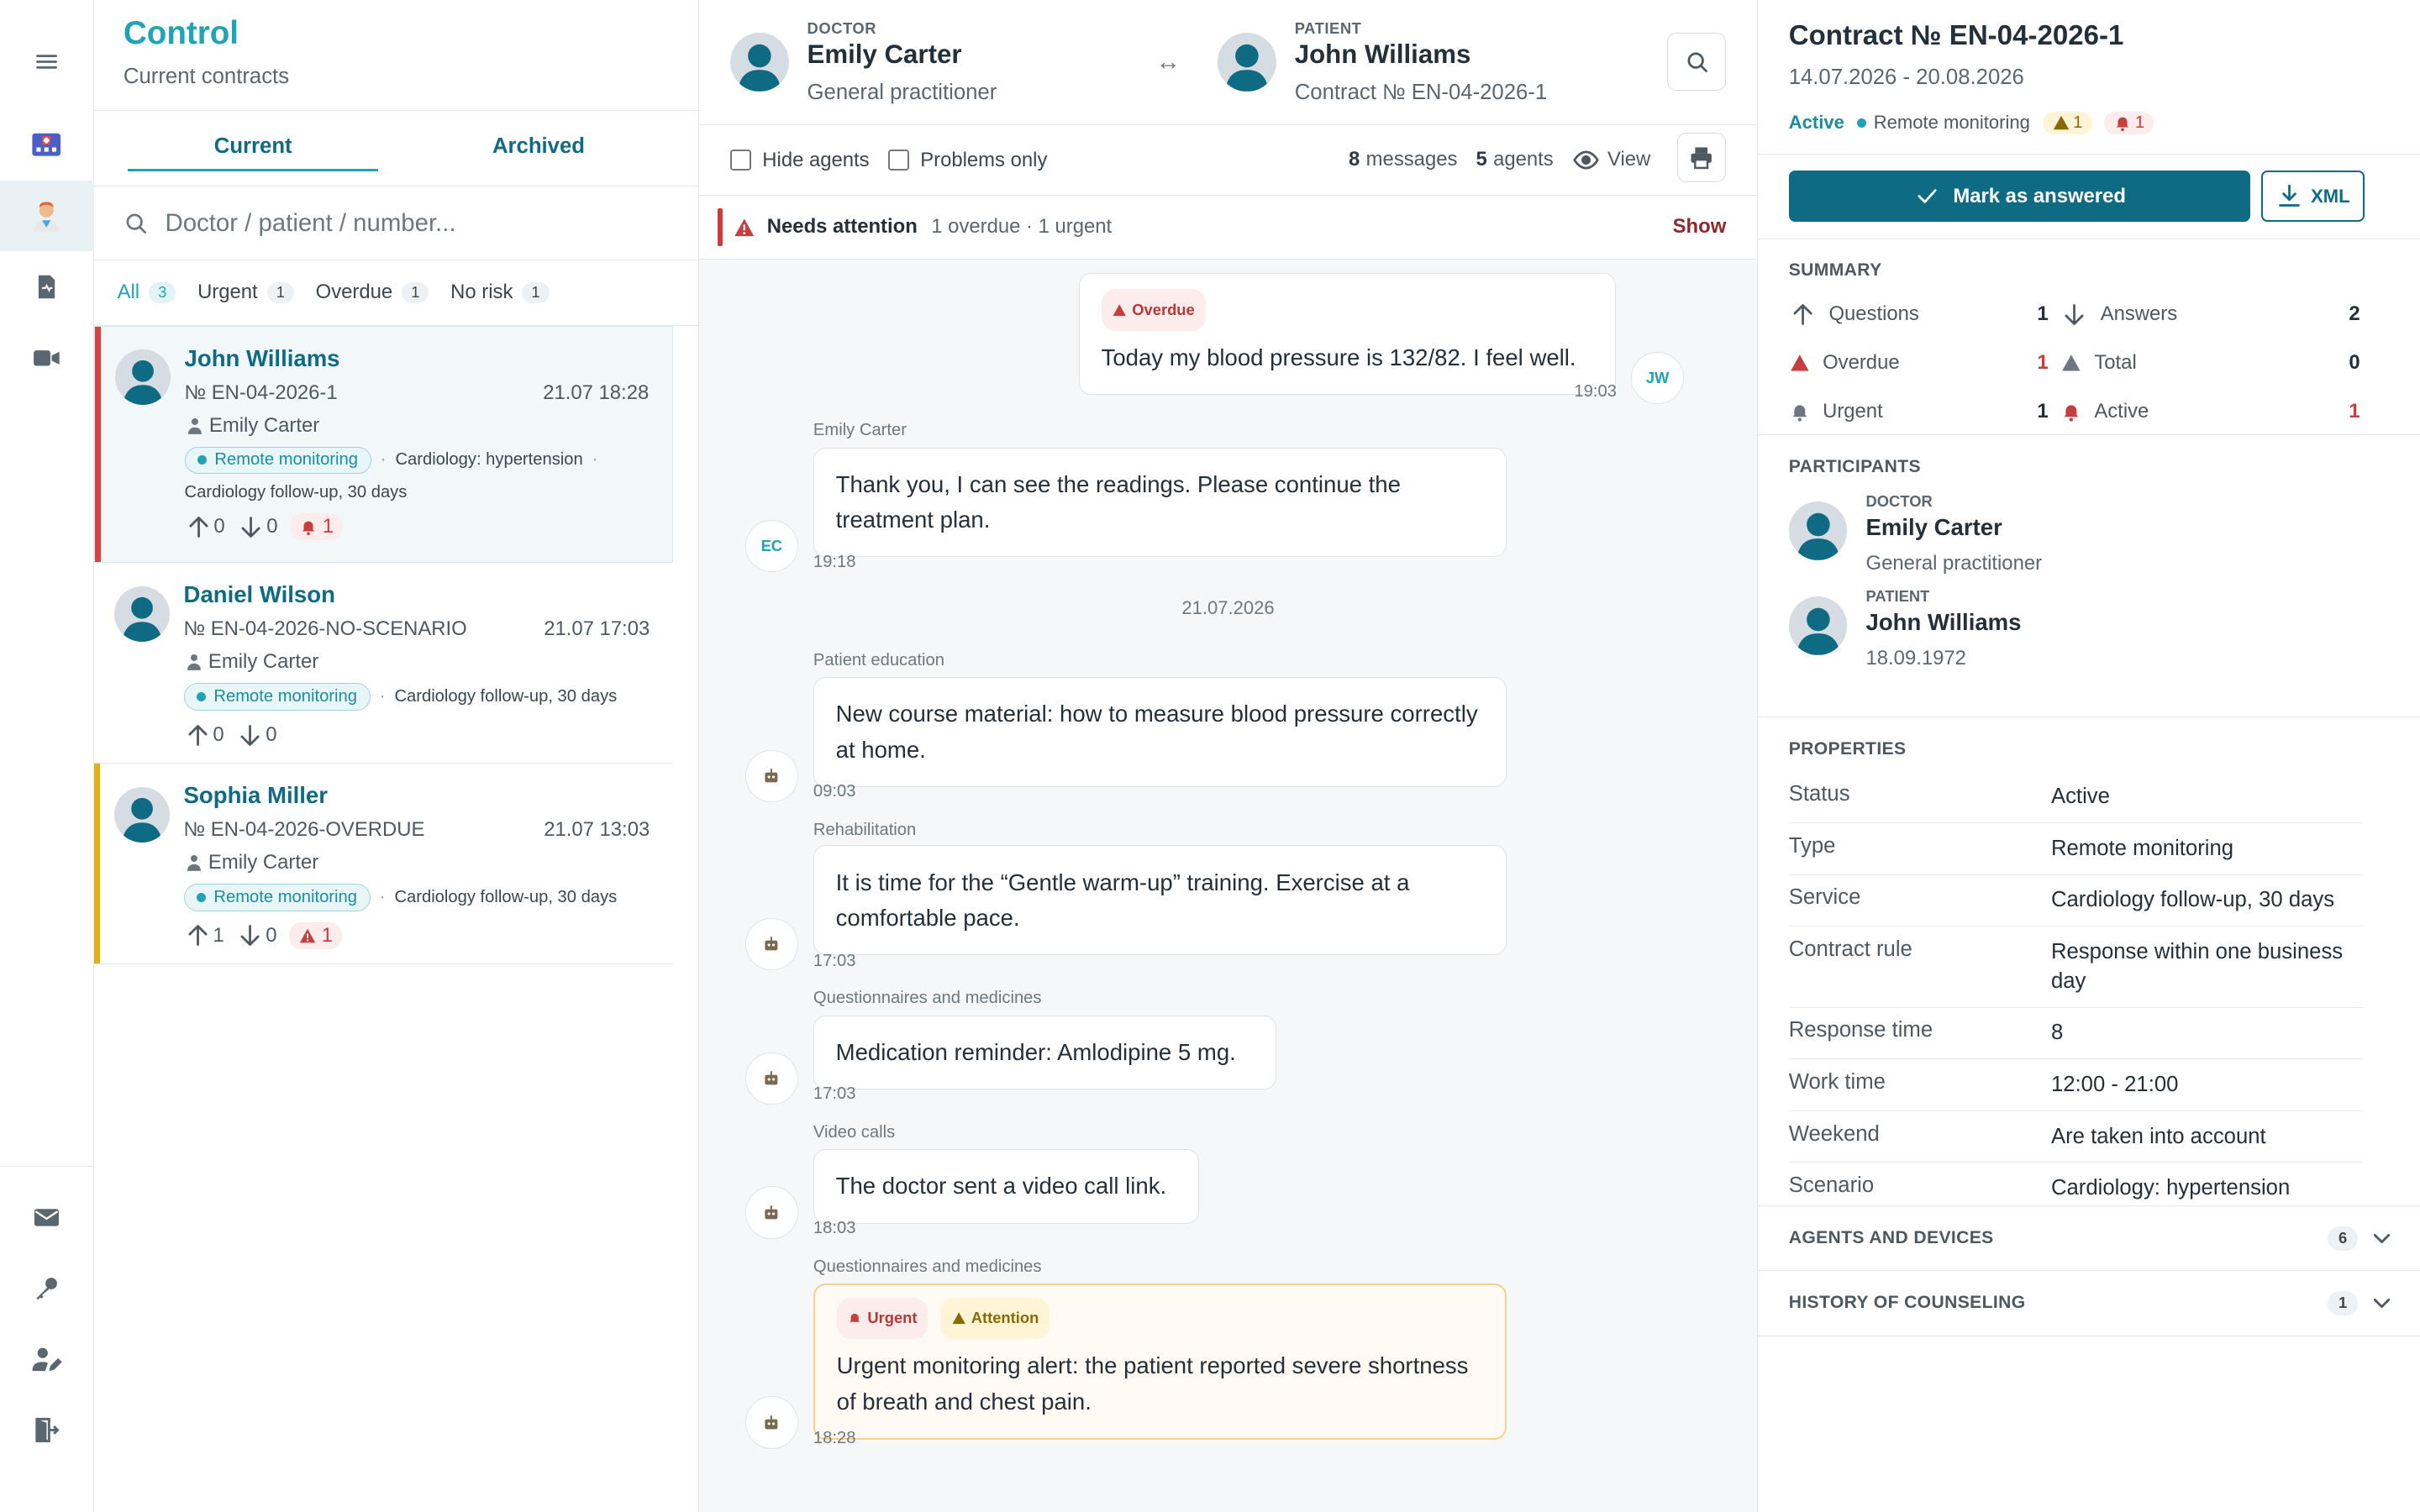 This screenshot has width=2420, height=1512. Describe the element at coordinates (47, 756) in the screenshot. I see `nav-rail` at that location.